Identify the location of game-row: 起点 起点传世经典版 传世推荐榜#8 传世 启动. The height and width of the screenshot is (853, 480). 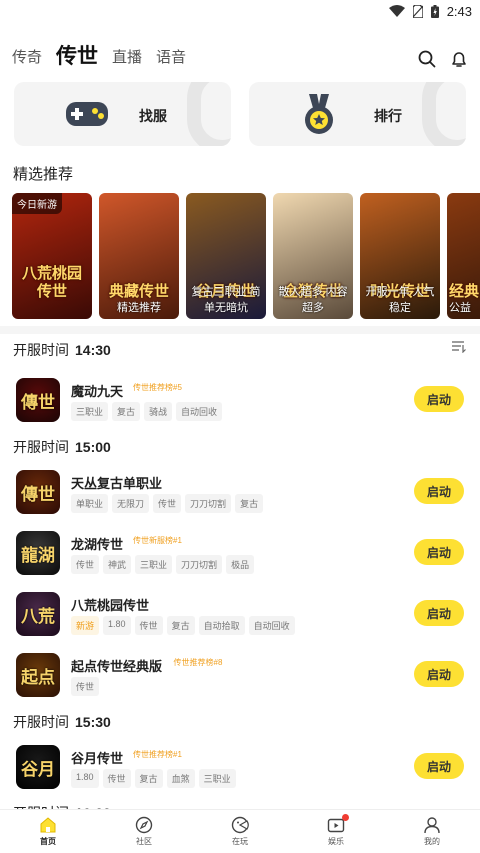
(240, 681).